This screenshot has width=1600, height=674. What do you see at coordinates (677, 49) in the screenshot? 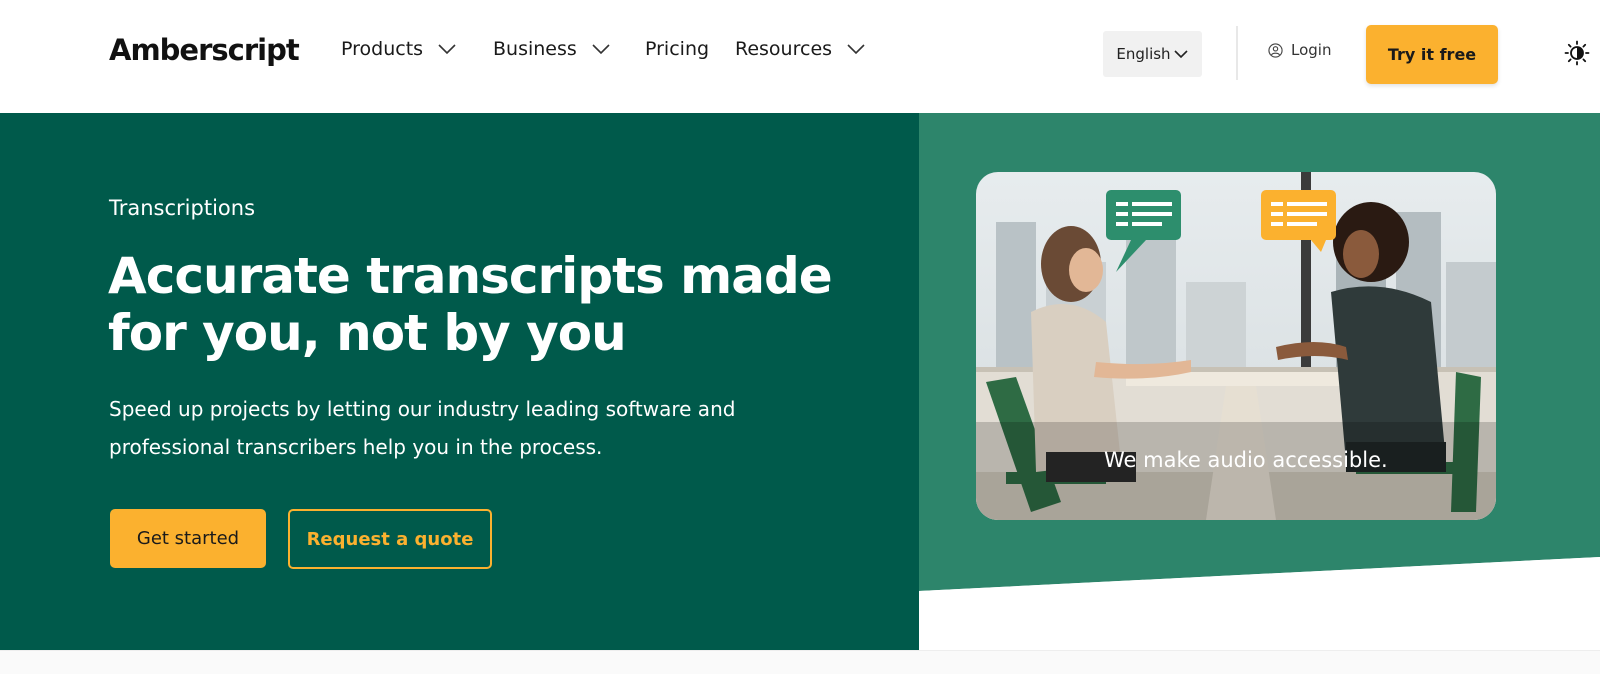
I see `nav-pricing-label: Pricing` at bounding box center [677, 49].